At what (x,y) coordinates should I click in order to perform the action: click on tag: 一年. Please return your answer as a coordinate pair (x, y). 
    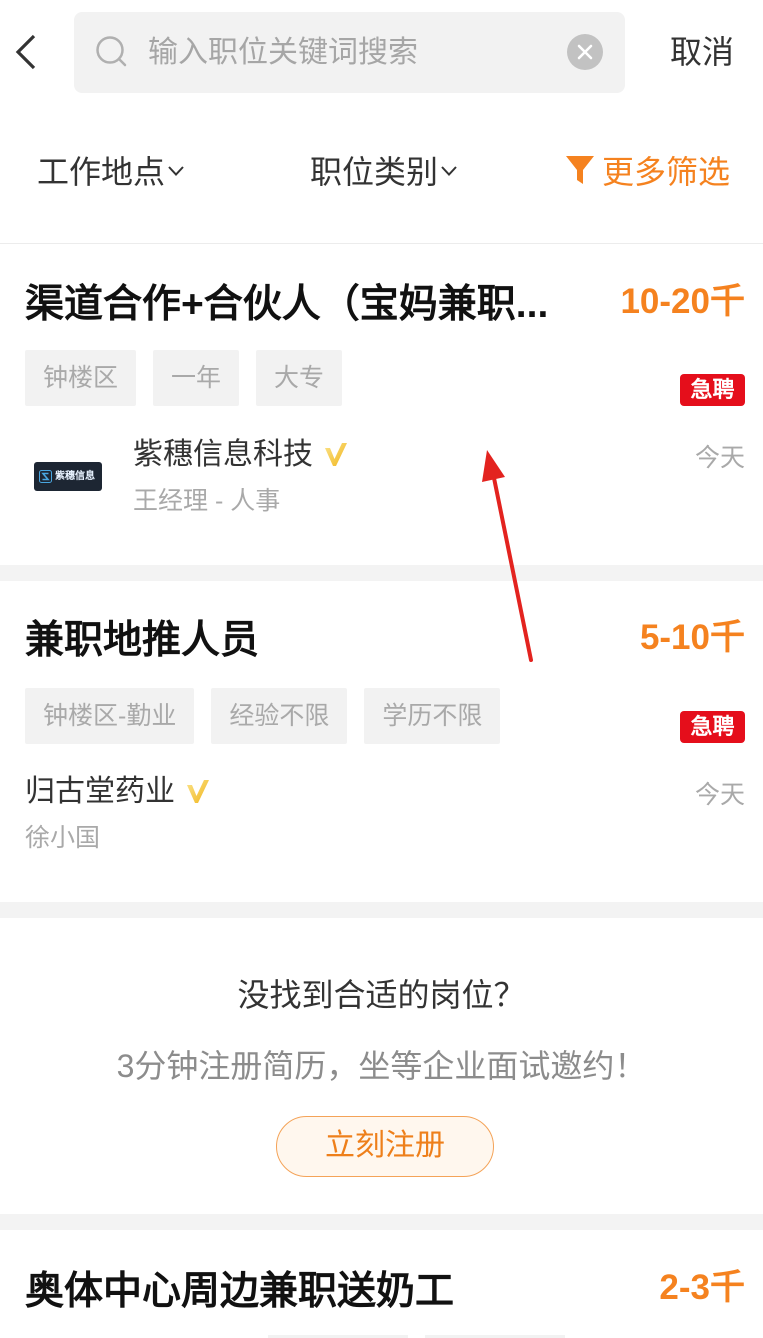
    Looking at the image, I should click on (196, 378).